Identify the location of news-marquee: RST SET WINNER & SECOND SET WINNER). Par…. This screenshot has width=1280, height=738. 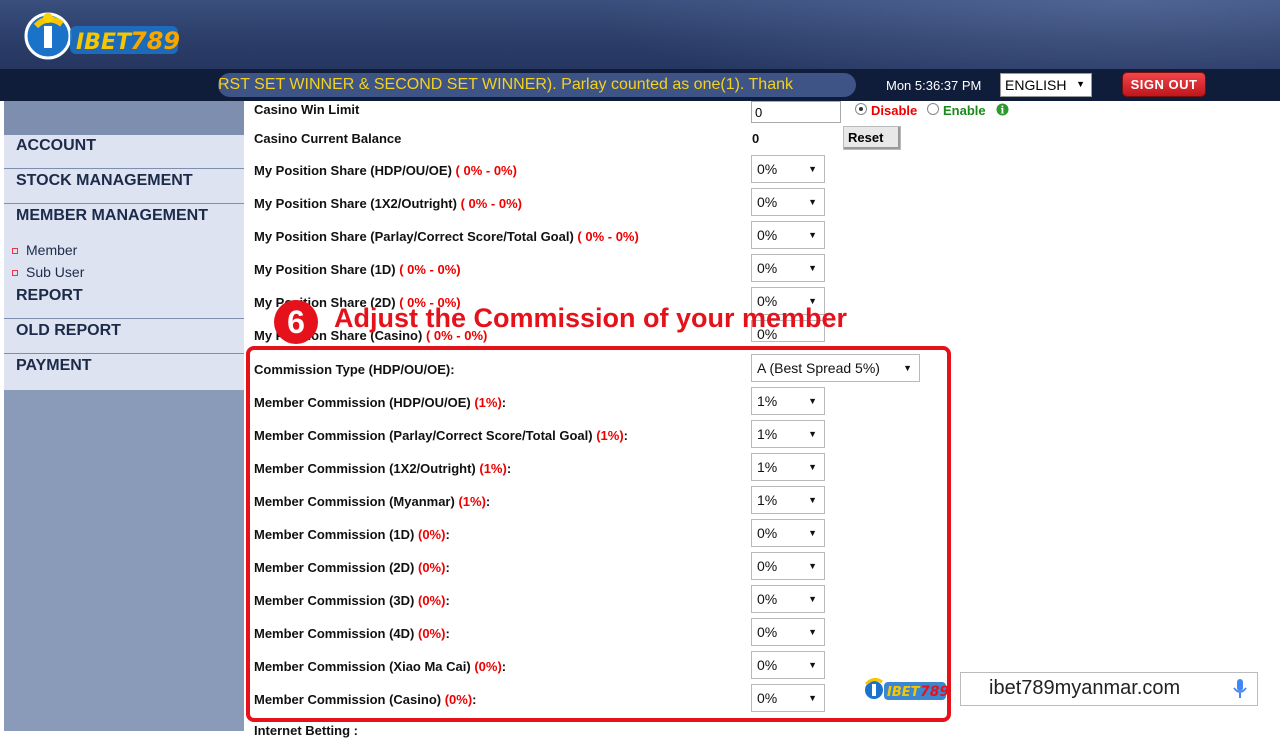
(537, 85).